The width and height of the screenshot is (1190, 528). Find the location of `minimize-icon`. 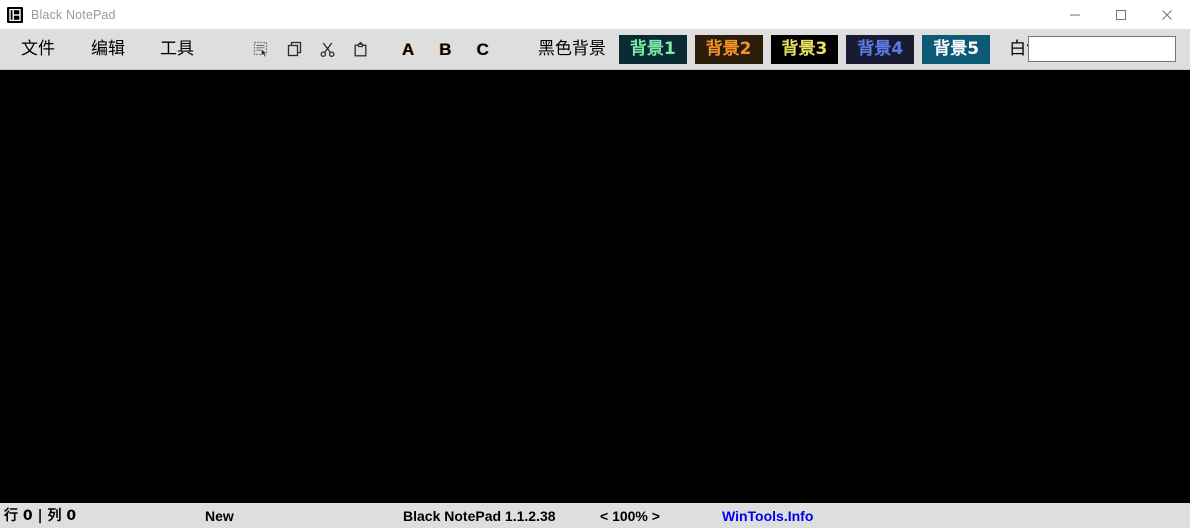

minimize-icon is located at coordinates (1075, 14).